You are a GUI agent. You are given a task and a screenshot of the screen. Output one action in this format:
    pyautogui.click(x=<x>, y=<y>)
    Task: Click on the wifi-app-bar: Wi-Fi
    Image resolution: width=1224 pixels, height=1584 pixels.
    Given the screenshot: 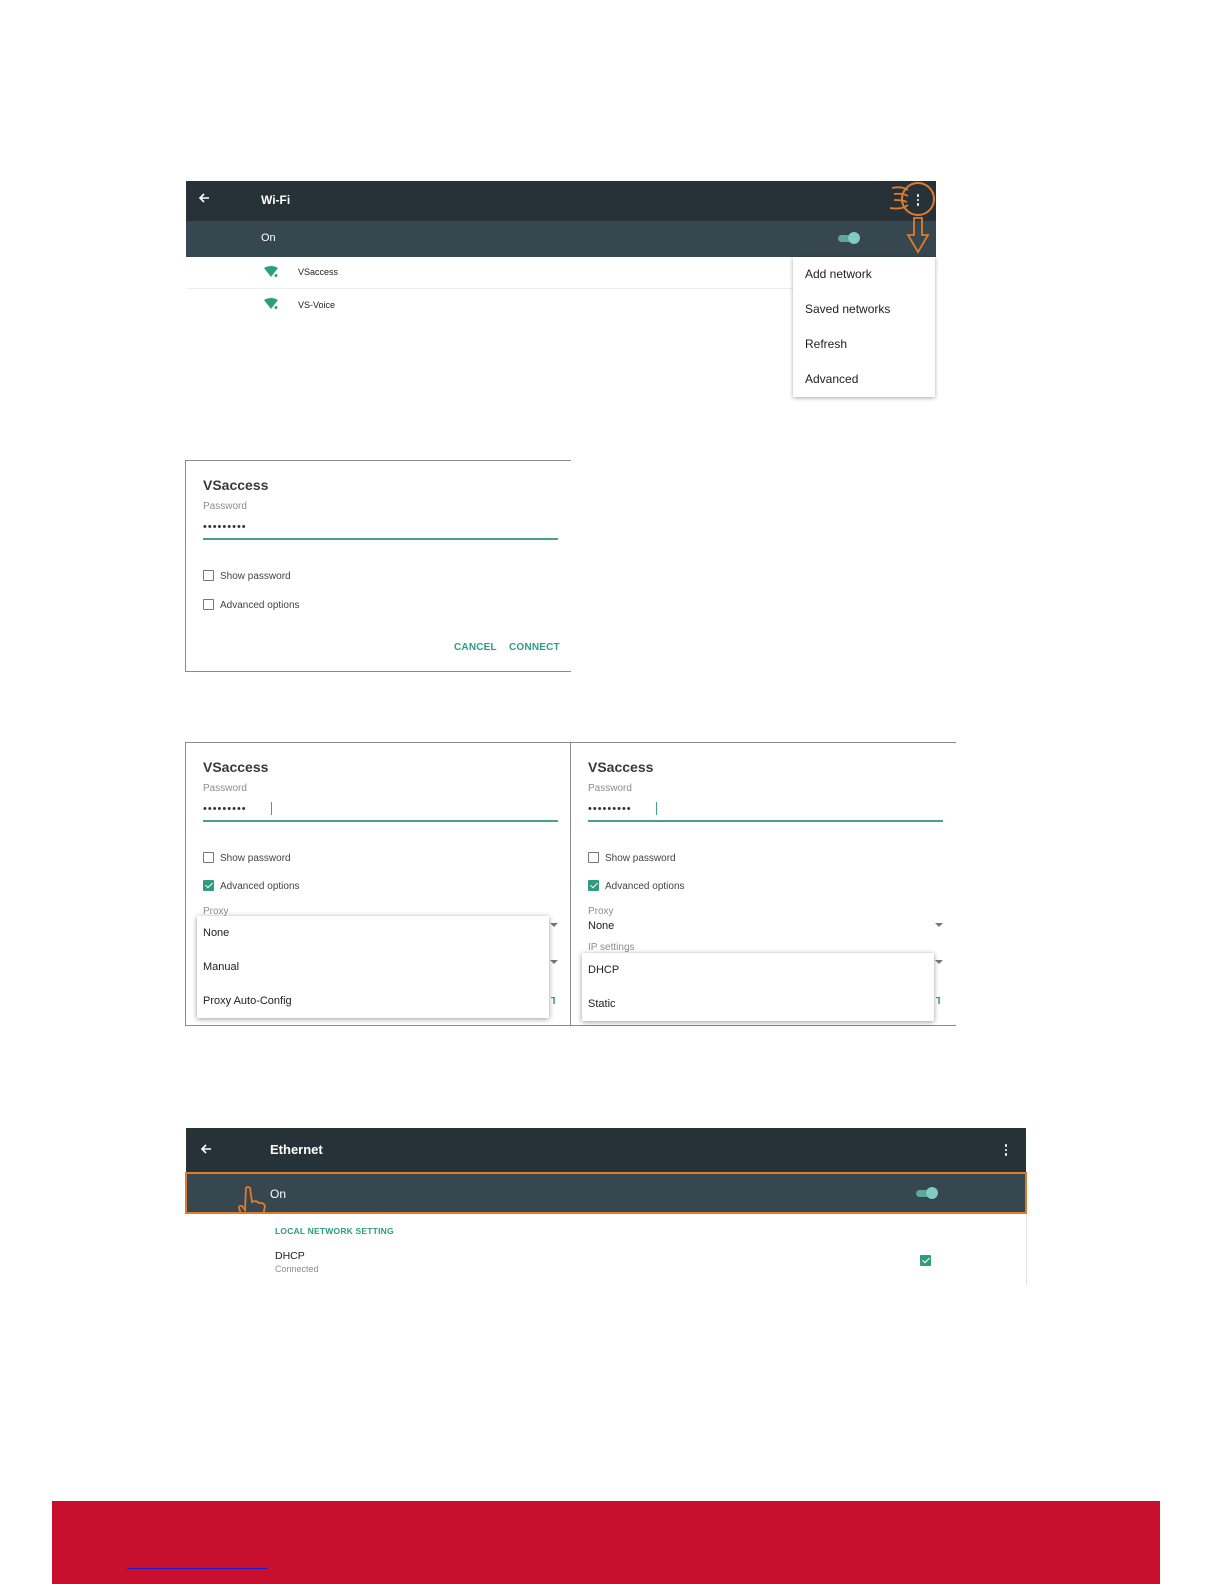 What is the action you would take?
    pyautogui.click(x=561, y=201)
    